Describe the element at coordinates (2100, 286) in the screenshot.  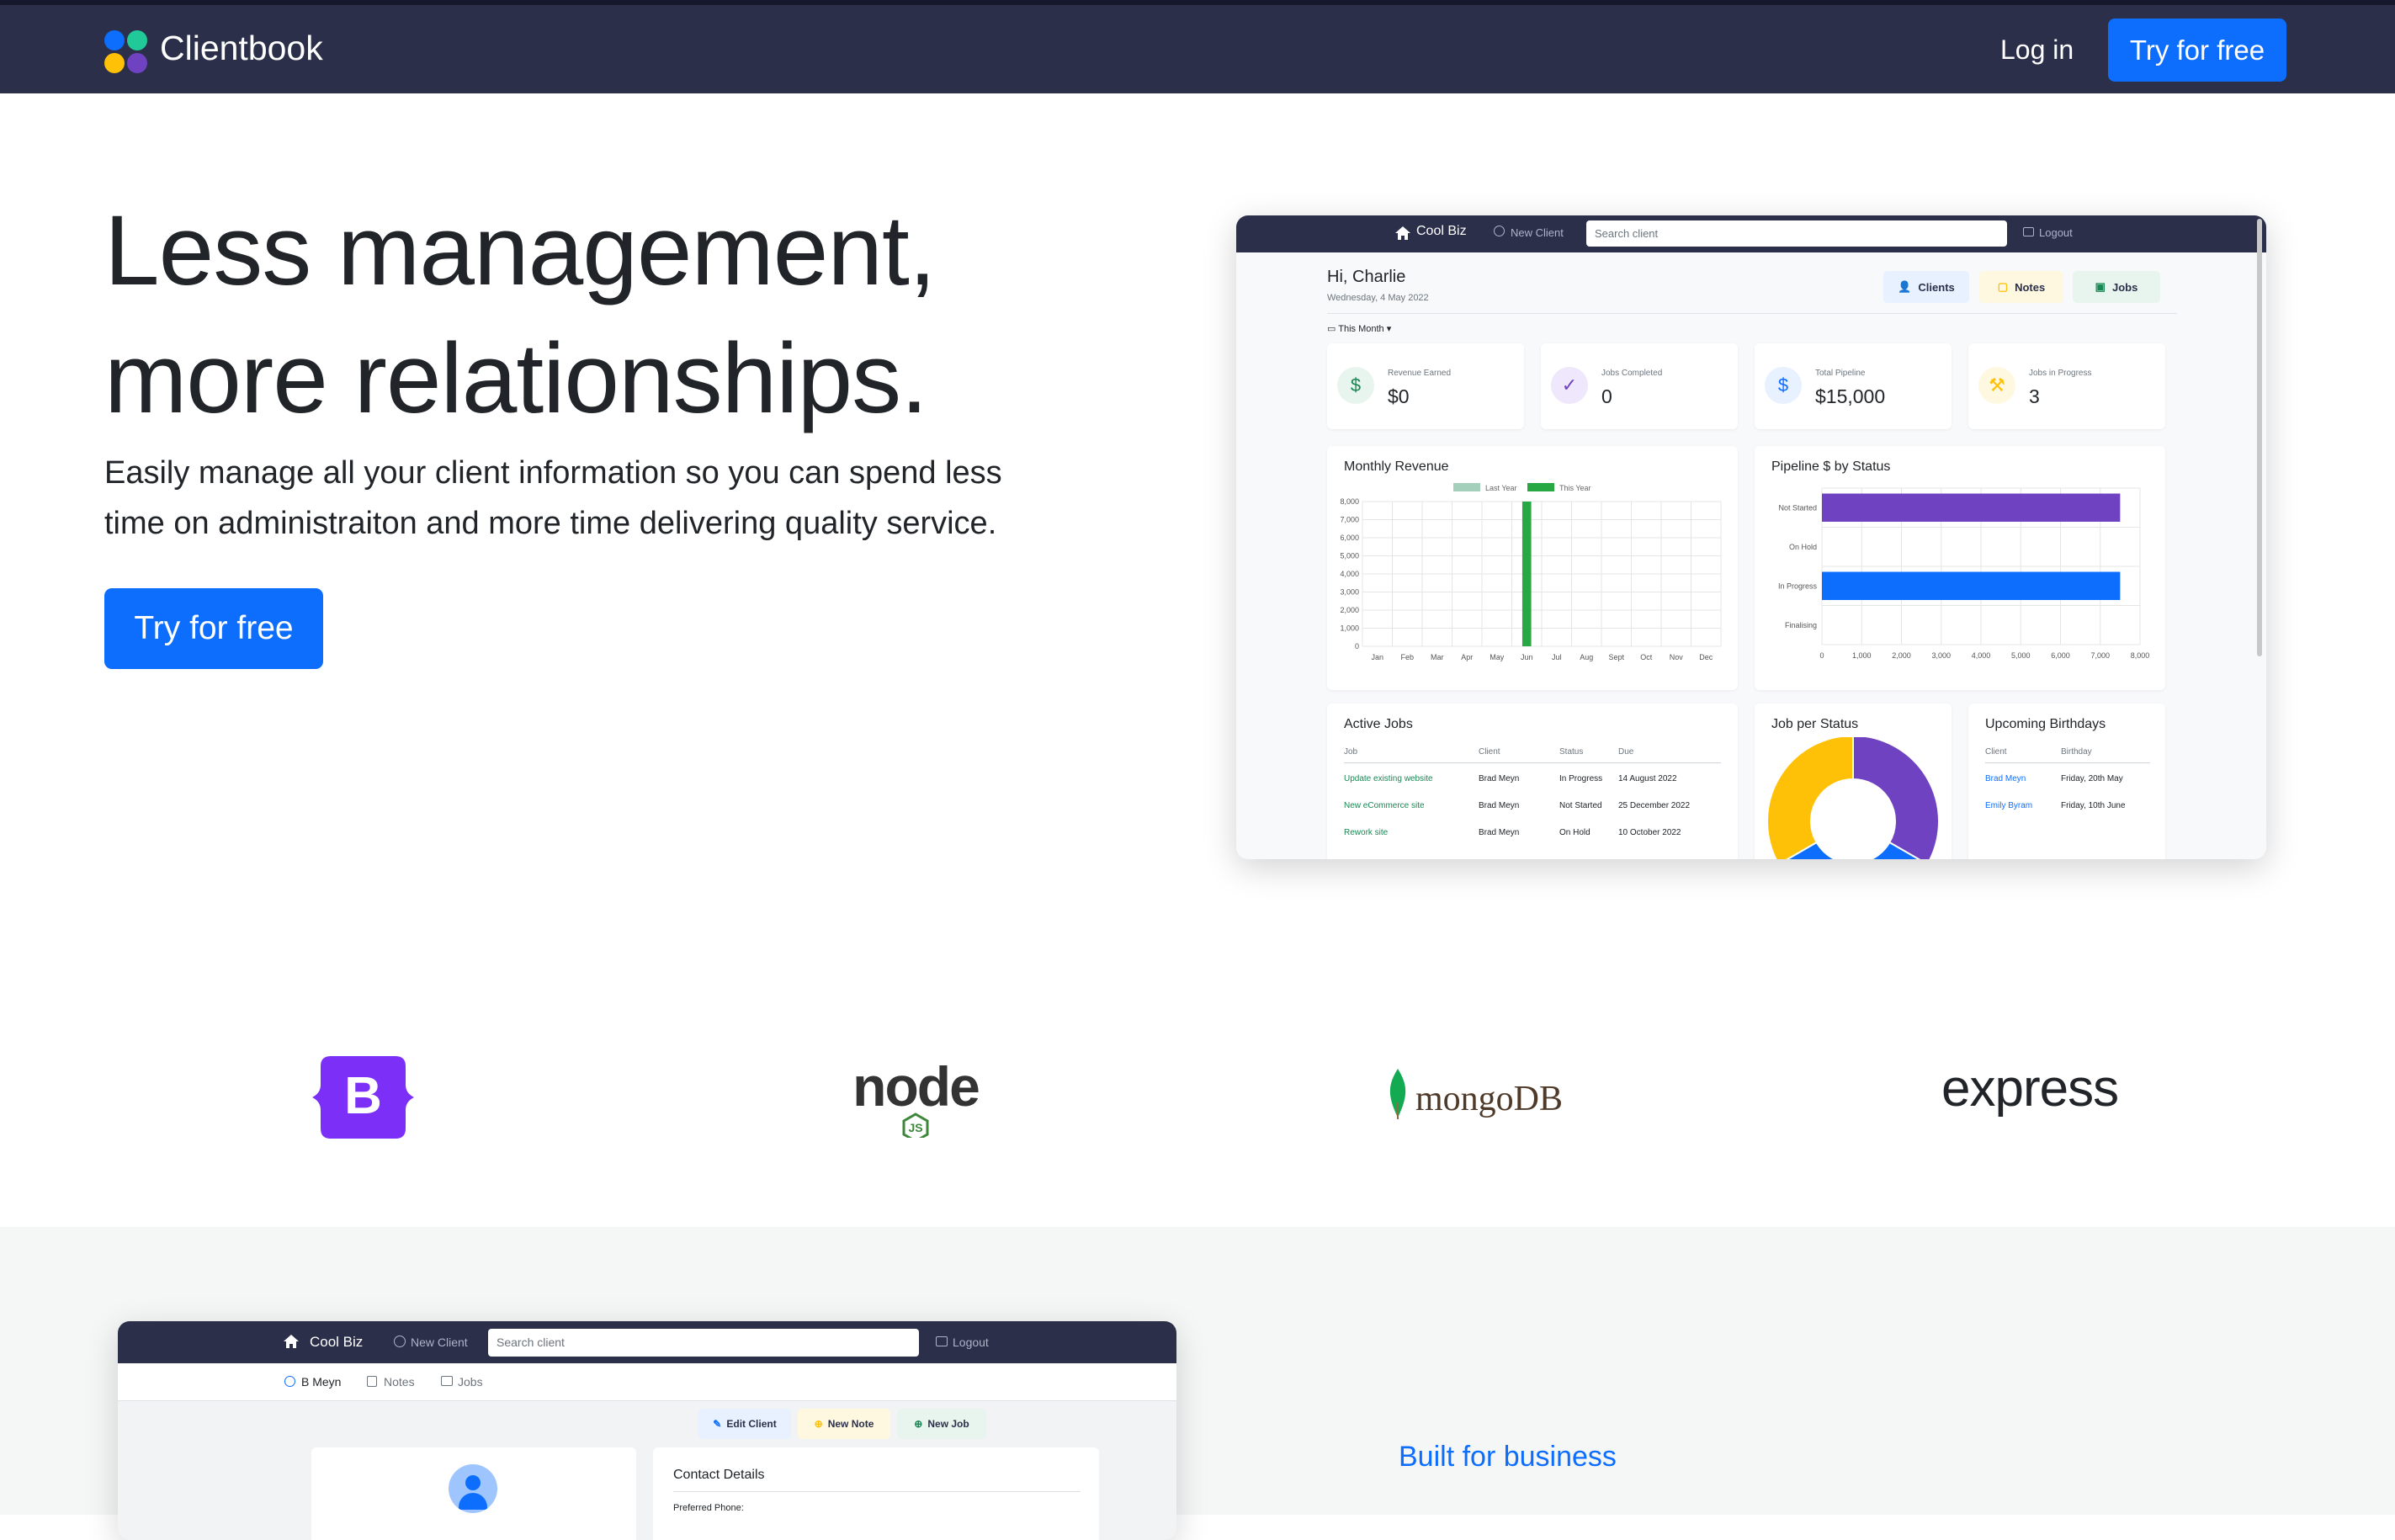
I see `briefcase-icon: ▣` at that location.